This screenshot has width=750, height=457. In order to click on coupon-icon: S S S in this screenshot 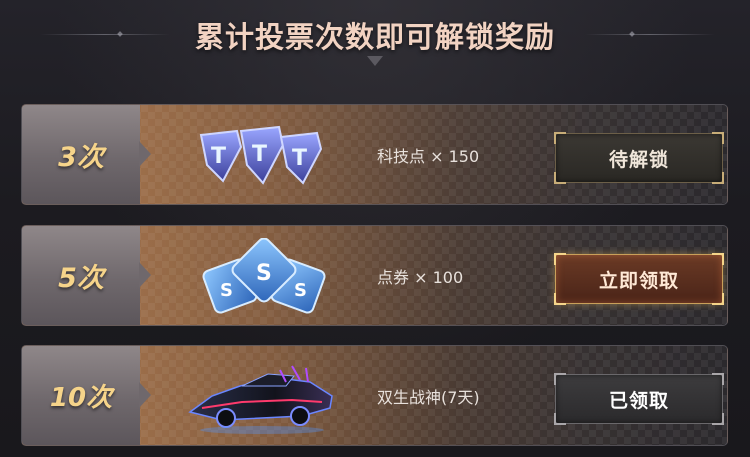, I will do `click(264, 276)`.